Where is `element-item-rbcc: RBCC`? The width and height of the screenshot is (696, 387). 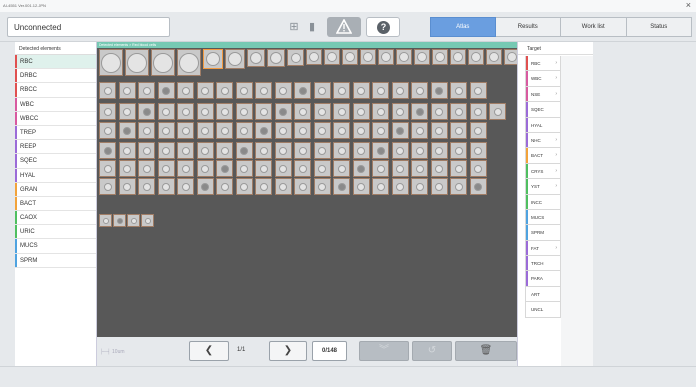
element-item-rbcc: RBCC is located at coordinates (55, 90).